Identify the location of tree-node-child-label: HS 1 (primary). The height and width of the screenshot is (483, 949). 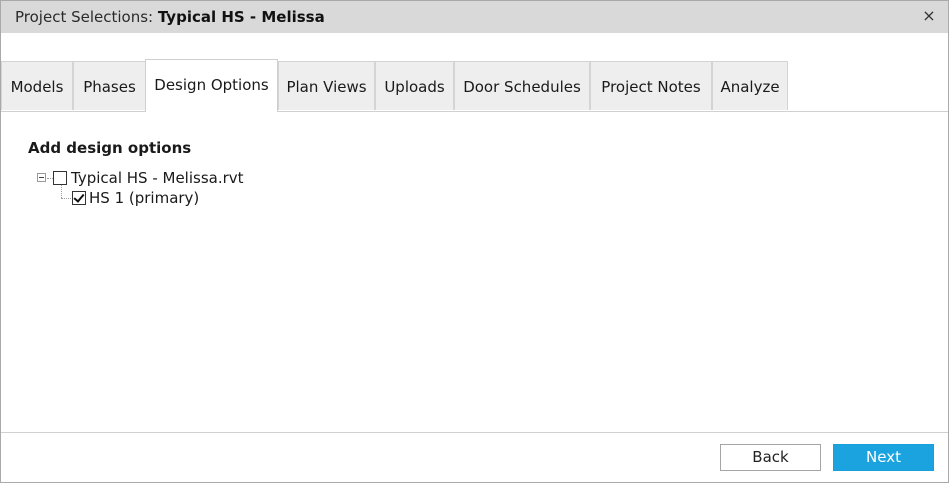
(144, 198).